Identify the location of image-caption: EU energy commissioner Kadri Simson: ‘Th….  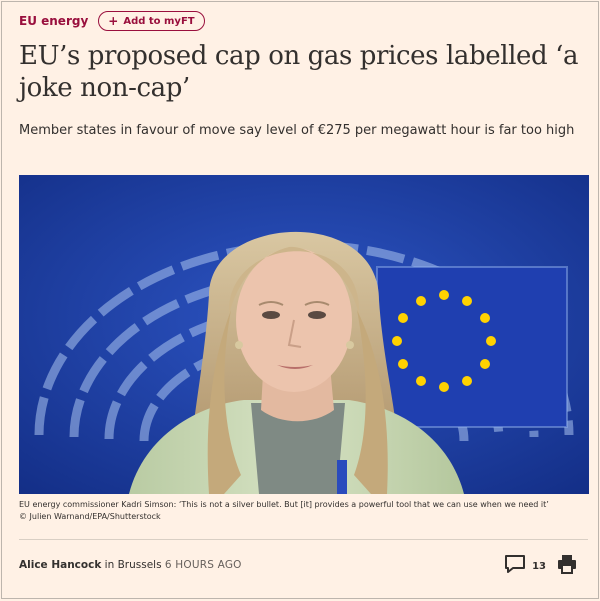
(304, 511).